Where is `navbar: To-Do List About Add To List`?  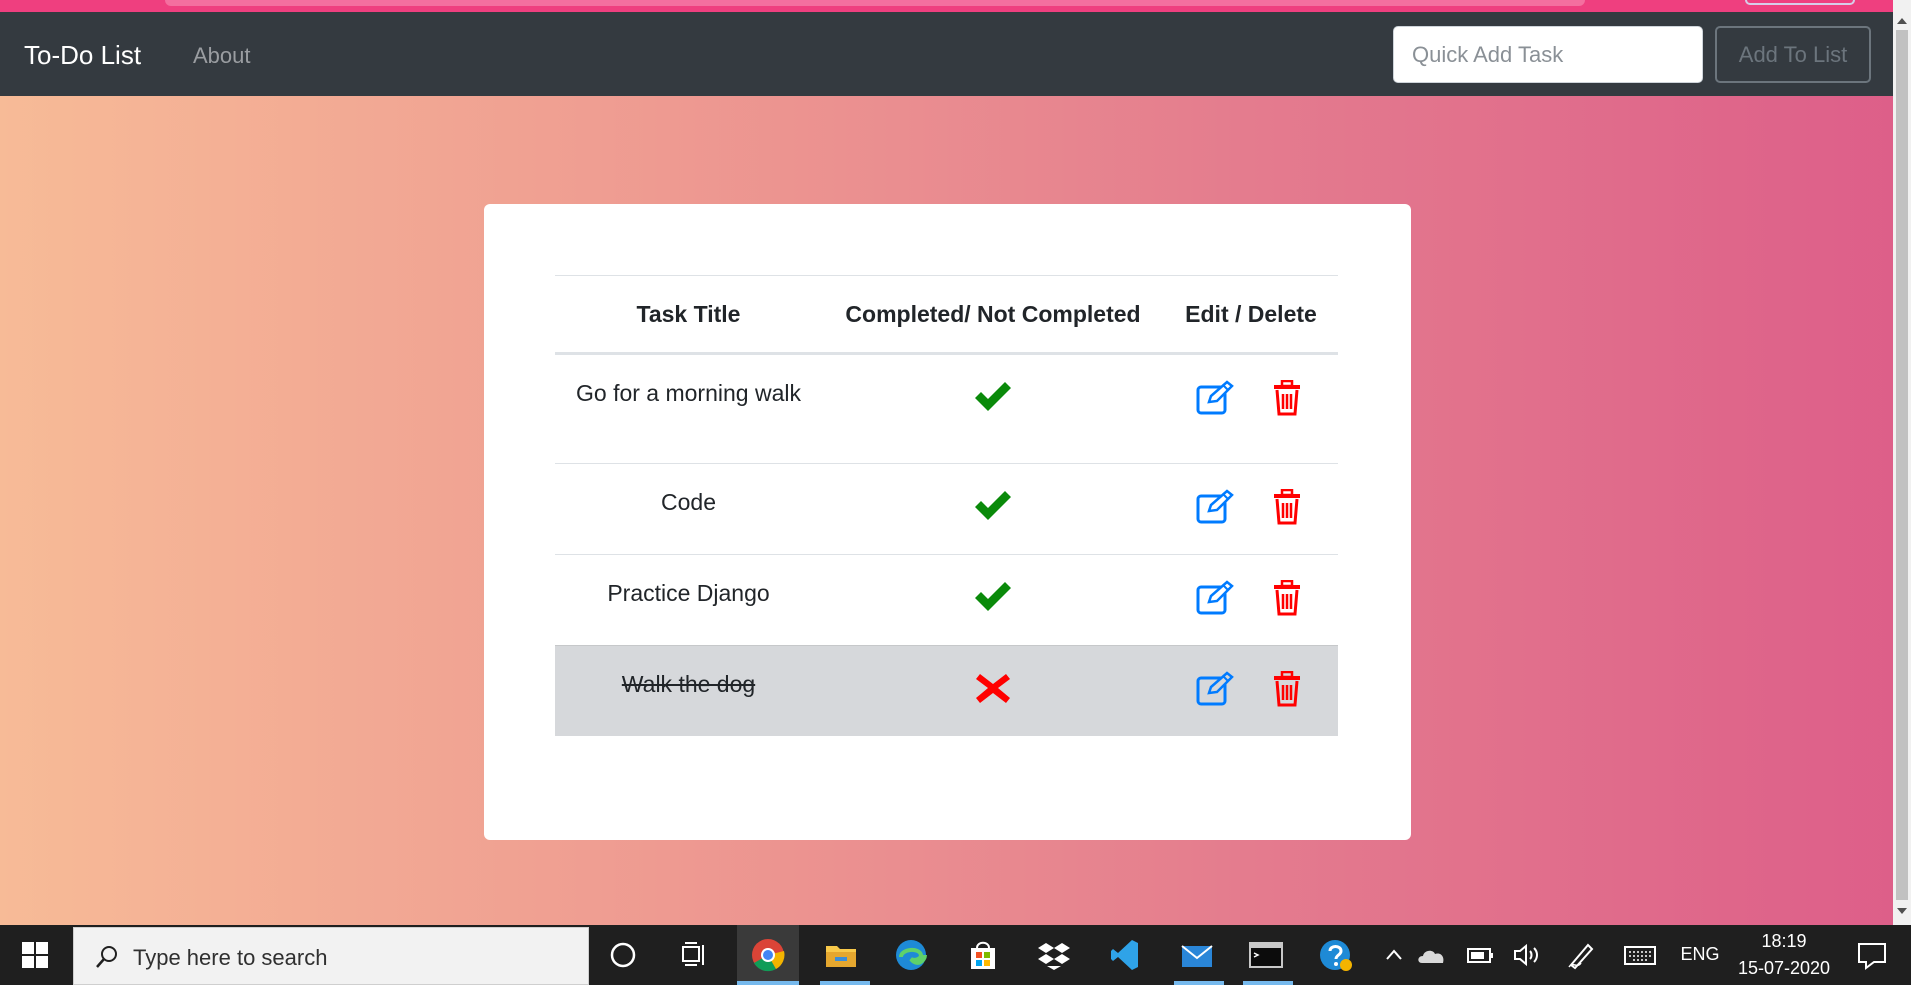 navbar: To-Do List About Add To List is located at coordinates (946, 54).